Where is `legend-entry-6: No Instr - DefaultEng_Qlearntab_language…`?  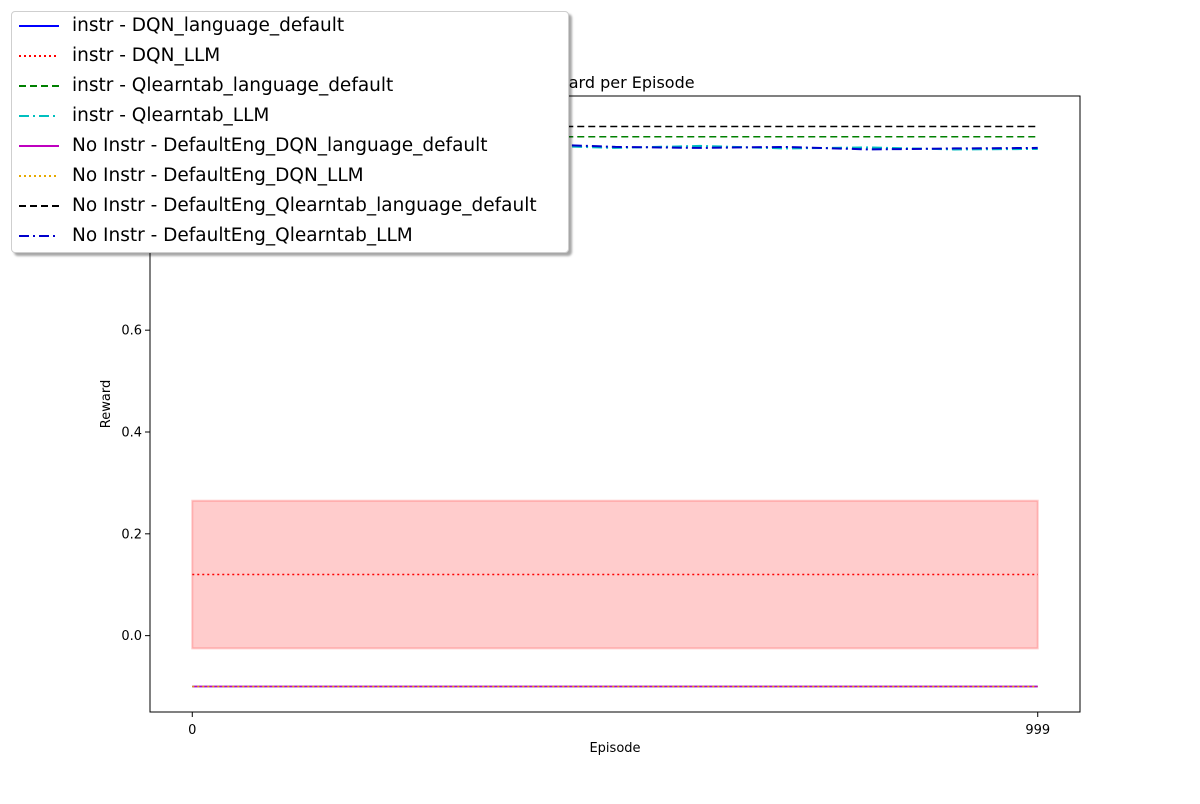 legend-entry-6: No Instr - DefaultEng_Qlearntab_language… is located at coordinates (290, 207).